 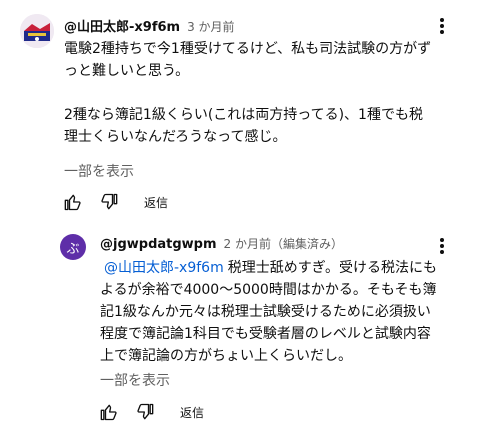 I want to click on comment-header: @山田太郎-x9f6m 3 か月前, so click(x=149, y=25).